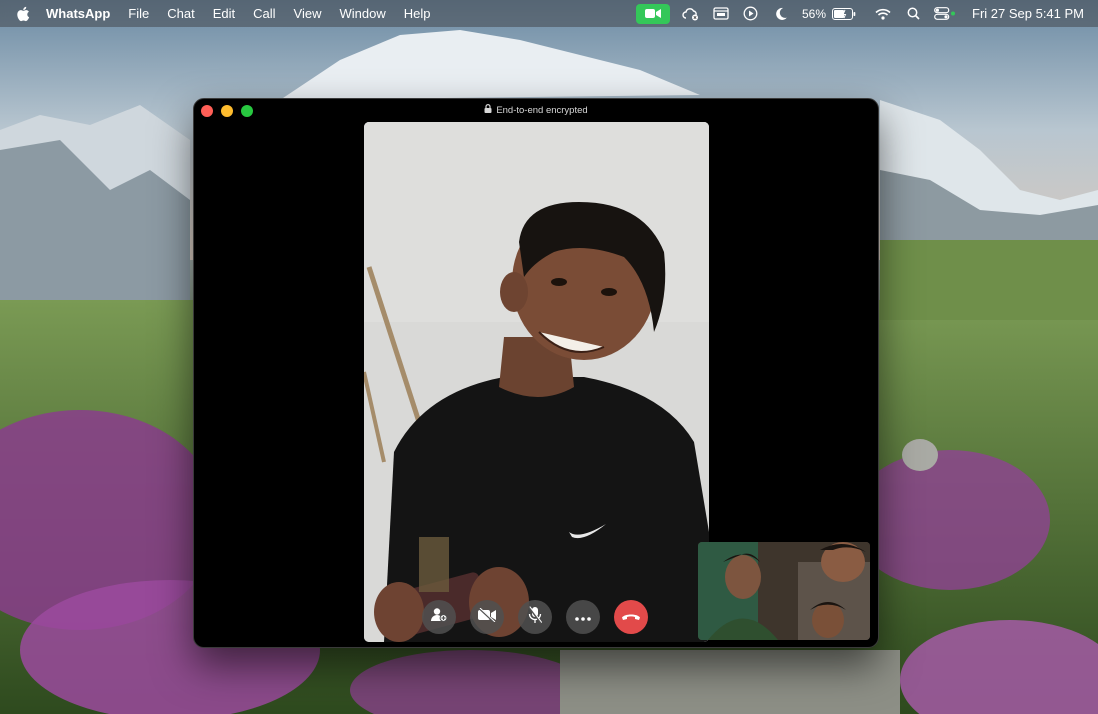  I want to click on encryption-notice: End-to-end encrypted, so click(536, 110).